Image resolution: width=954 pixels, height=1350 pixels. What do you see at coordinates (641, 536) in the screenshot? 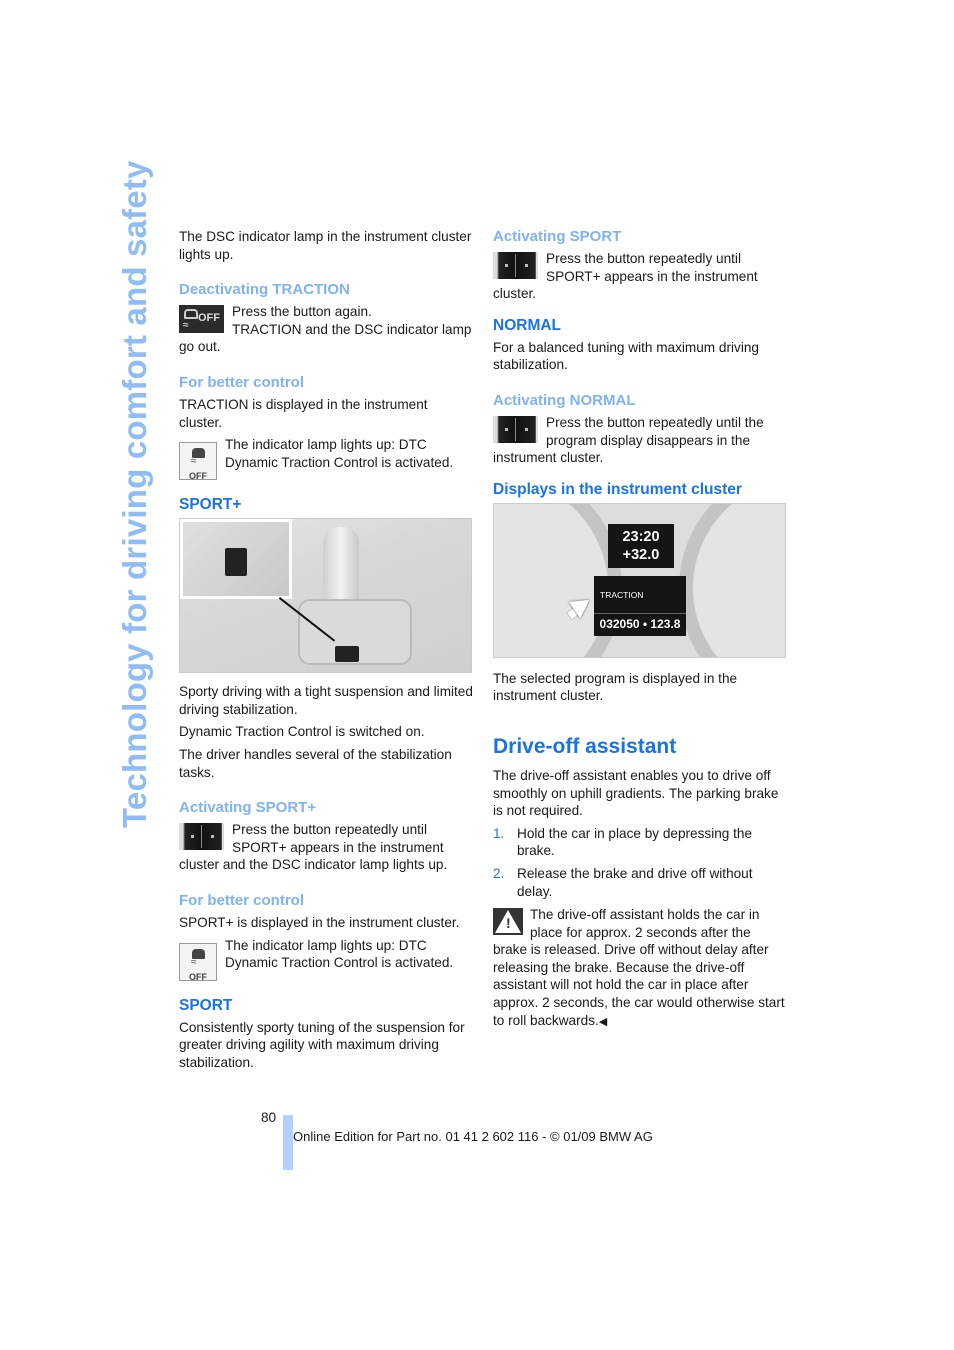
I see `cluster-time: 23:20` at bounding box center [641, 536].